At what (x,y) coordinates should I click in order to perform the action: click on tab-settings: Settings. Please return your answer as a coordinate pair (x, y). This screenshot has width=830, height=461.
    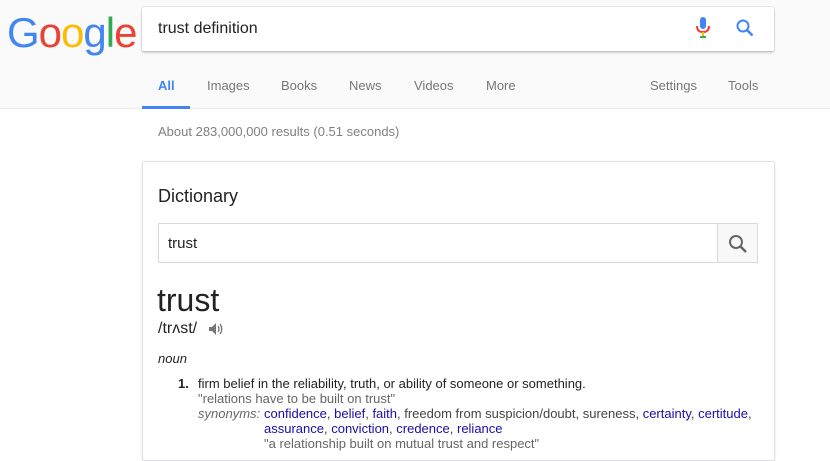
    Looking at the image, I should click on (673, 85).